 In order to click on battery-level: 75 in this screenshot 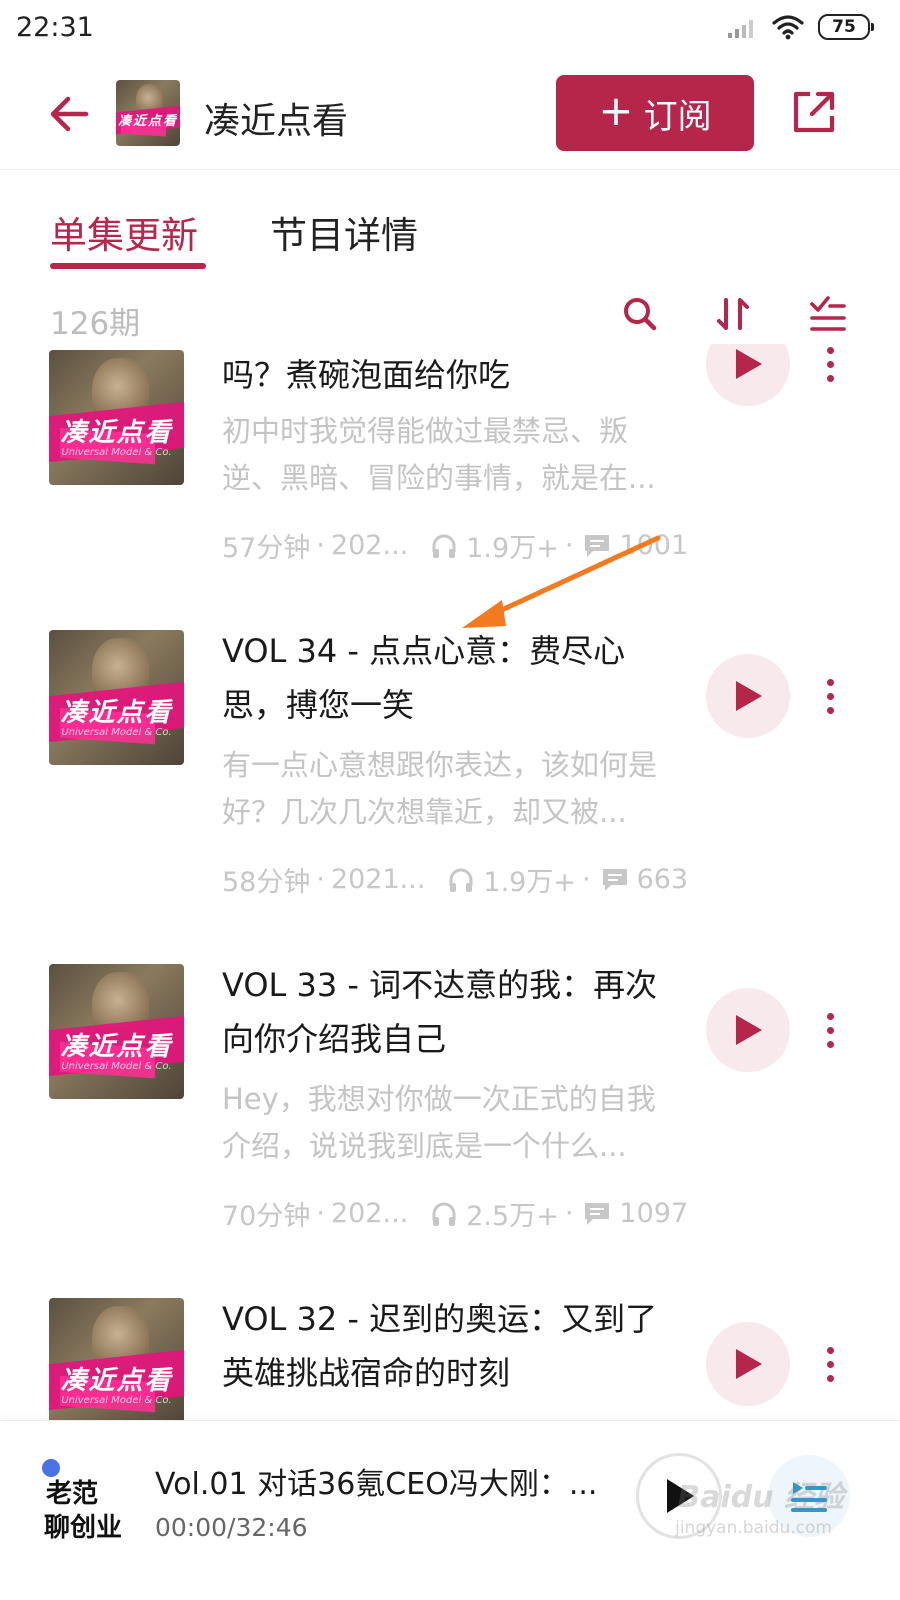, I will do `click(844, 27)`.